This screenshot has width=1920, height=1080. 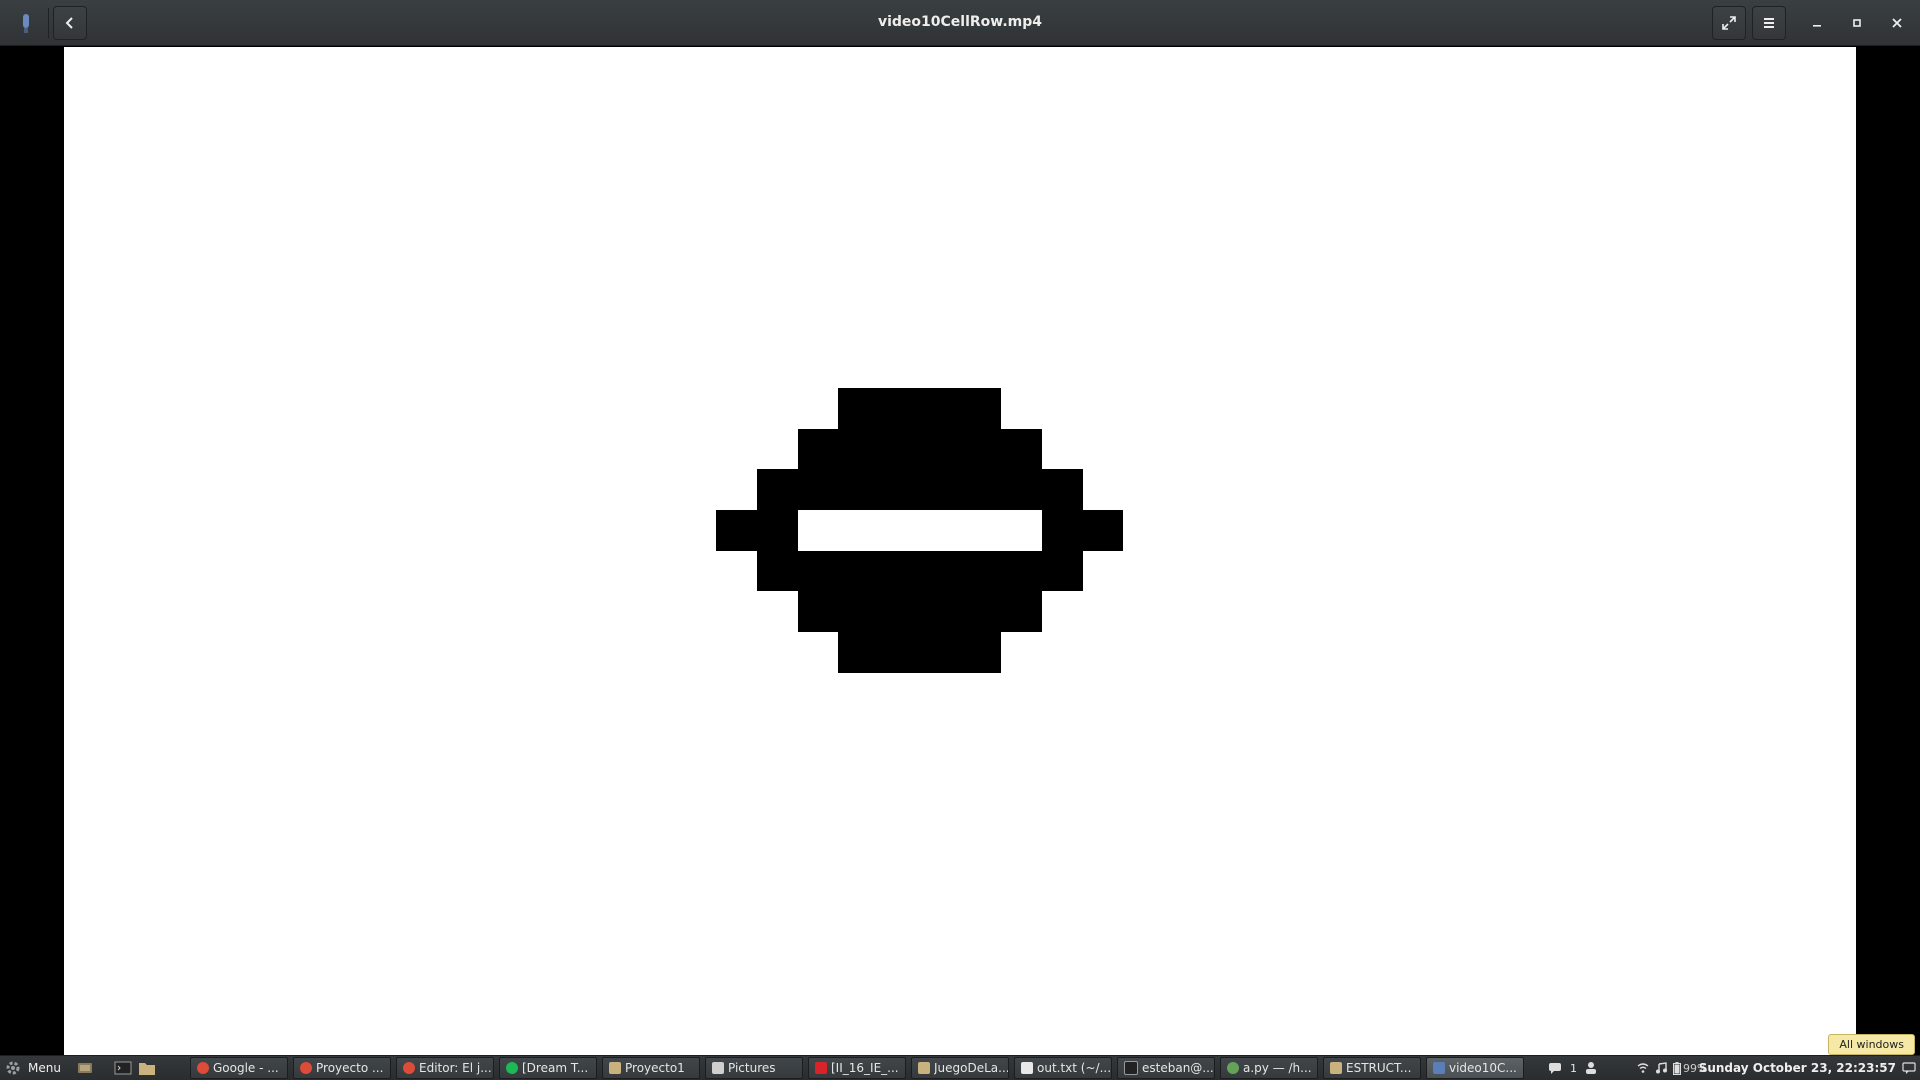 I want to click on spotify-icon, so click(x=512, y=1068).